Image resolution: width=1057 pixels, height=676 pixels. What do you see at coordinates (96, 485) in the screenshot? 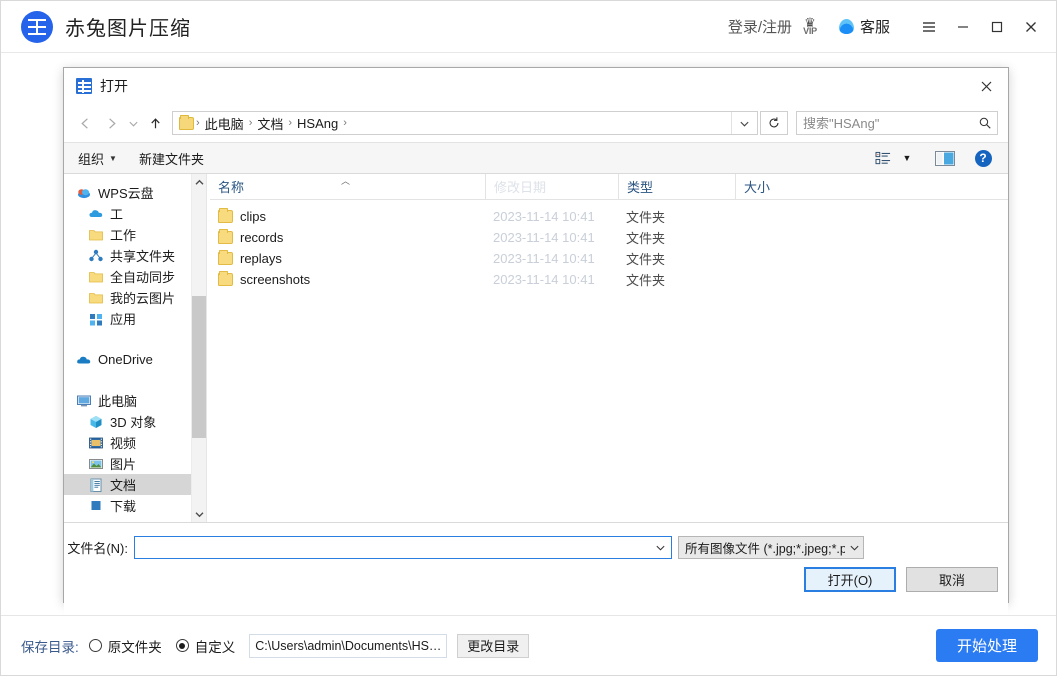
I see `documents-icon` at bounding box center [96, 485].